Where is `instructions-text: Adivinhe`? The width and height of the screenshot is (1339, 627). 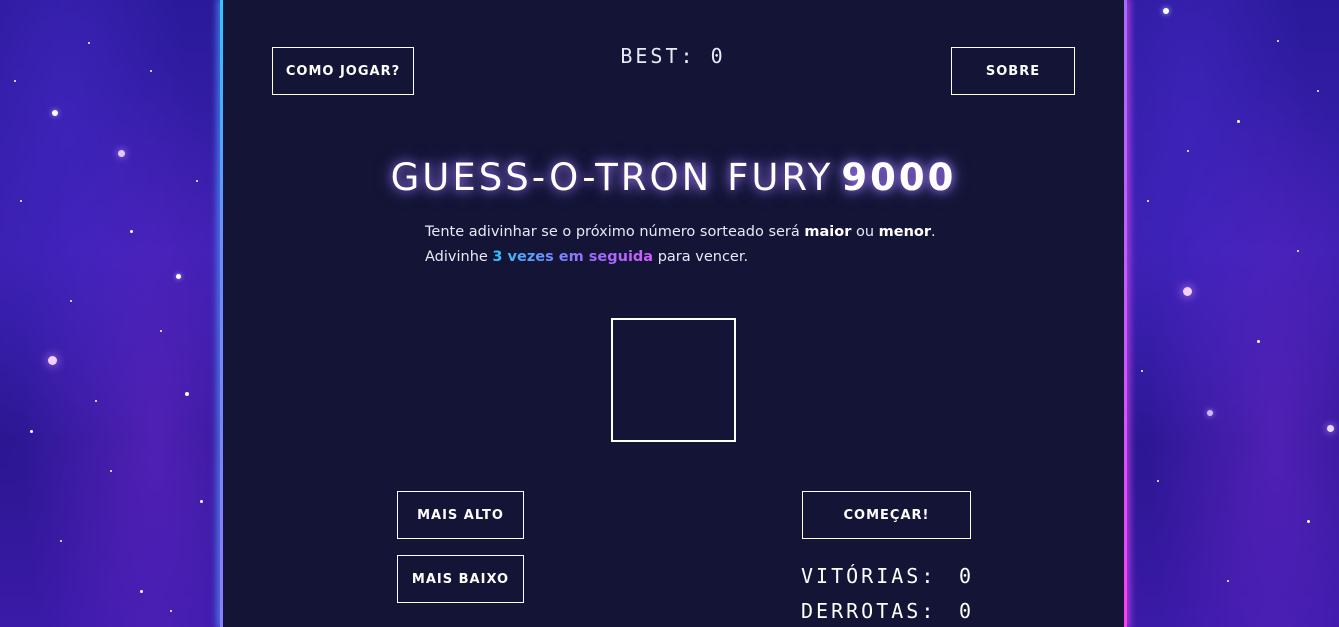 instructions-text: Adivinhe is located at coordinates (459, 257).